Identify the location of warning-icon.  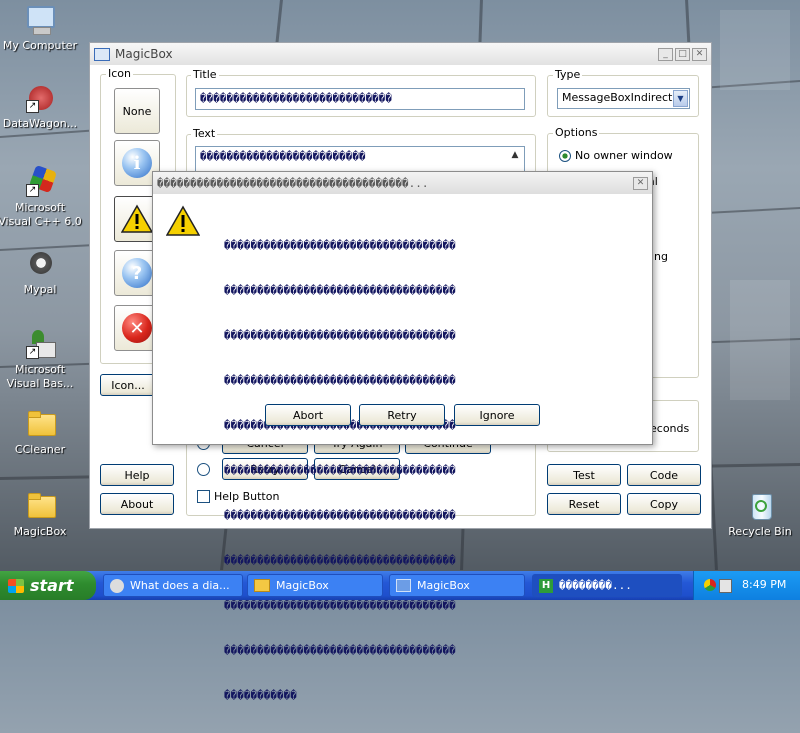
(137, 219).